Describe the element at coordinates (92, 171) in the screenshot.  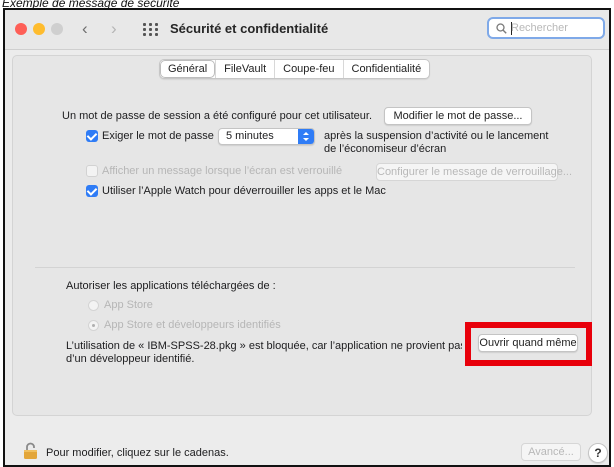
I see `lock-message-checkbox` at that location.